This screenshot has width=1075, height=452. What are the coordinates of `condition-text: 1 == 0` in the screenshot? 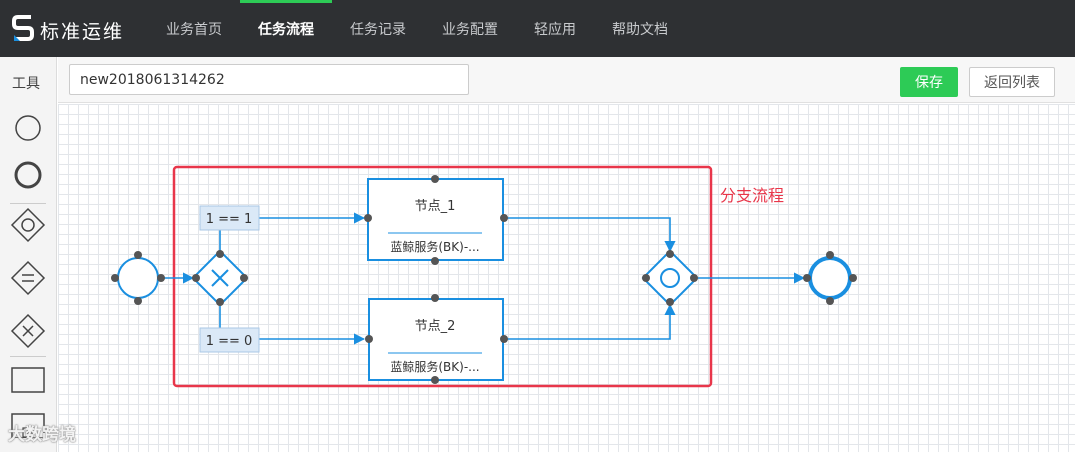 It's located at (229, 341).